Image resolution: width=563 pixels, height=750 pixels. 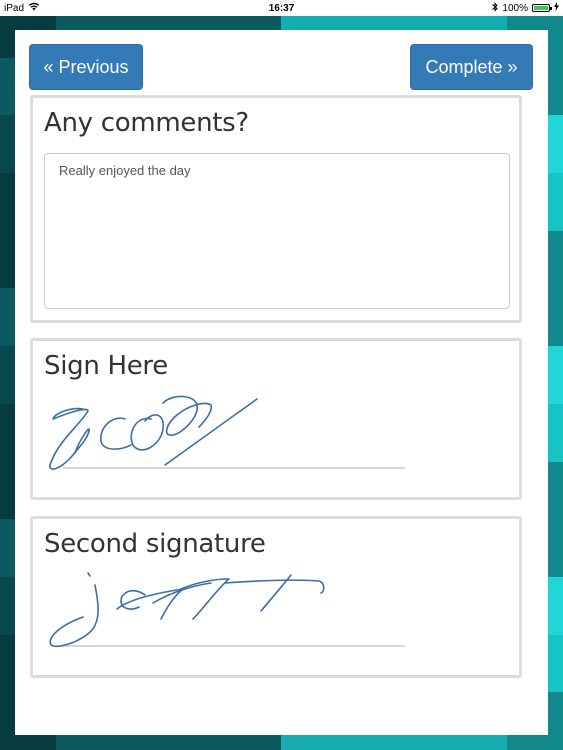 I want to click on device-name: iPad, so click(x=14, y=8).